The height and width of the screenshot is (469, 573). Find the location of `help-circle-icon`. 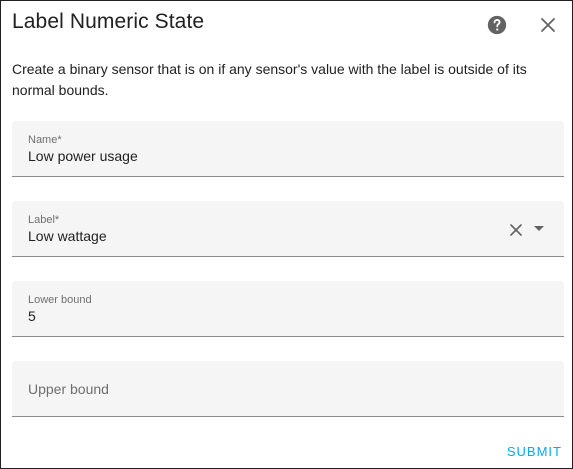

help-circle-icon is located at coordinates (497, 25).